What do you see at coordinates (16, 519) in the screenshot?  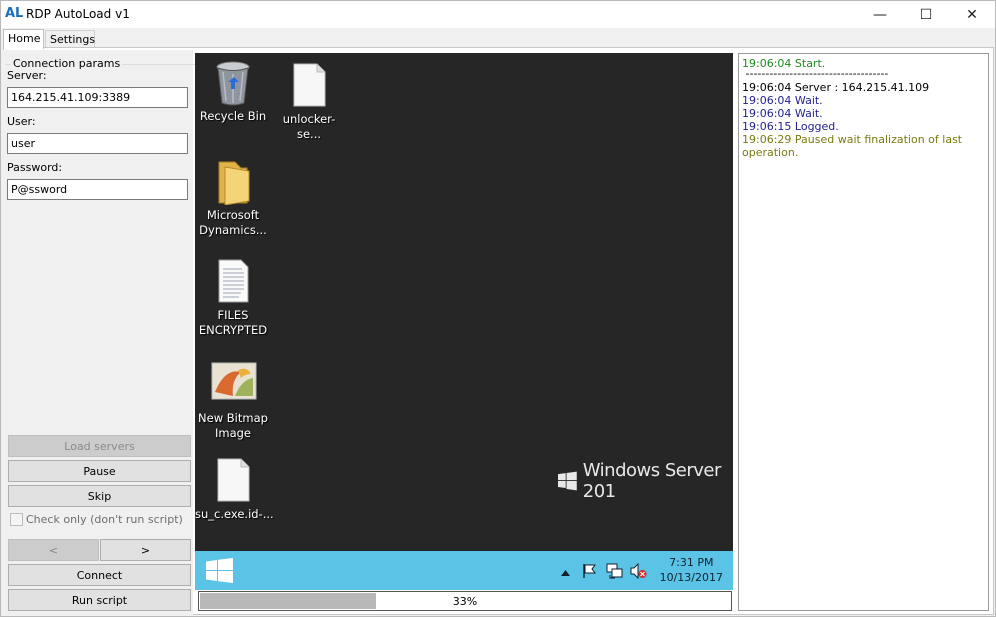 I see `check-only-checkbox` at bounding box center [16, 519].